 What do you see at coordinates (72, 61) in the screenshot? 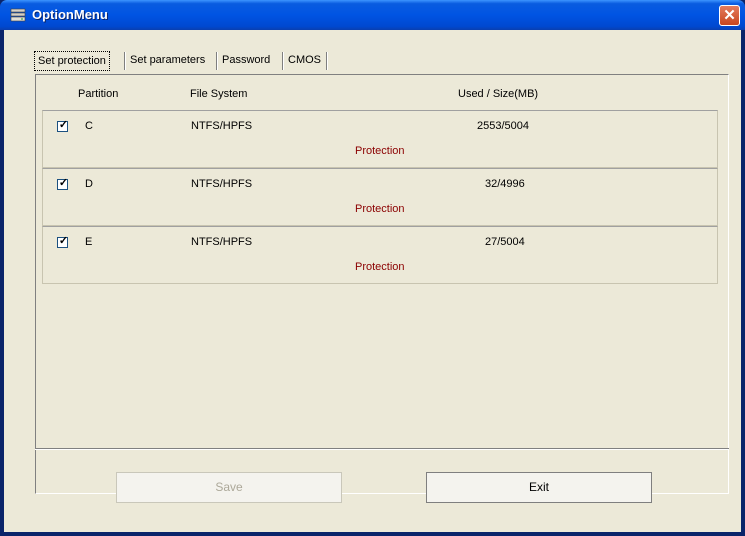
I see `tab-set-protection: Set protection` at bounding box center [72, 61].